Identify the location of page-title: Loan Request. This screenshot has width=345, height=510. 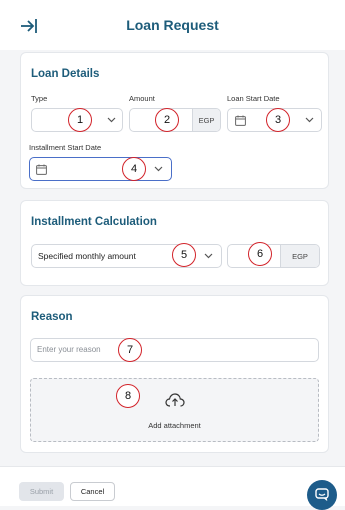
(172, 25).